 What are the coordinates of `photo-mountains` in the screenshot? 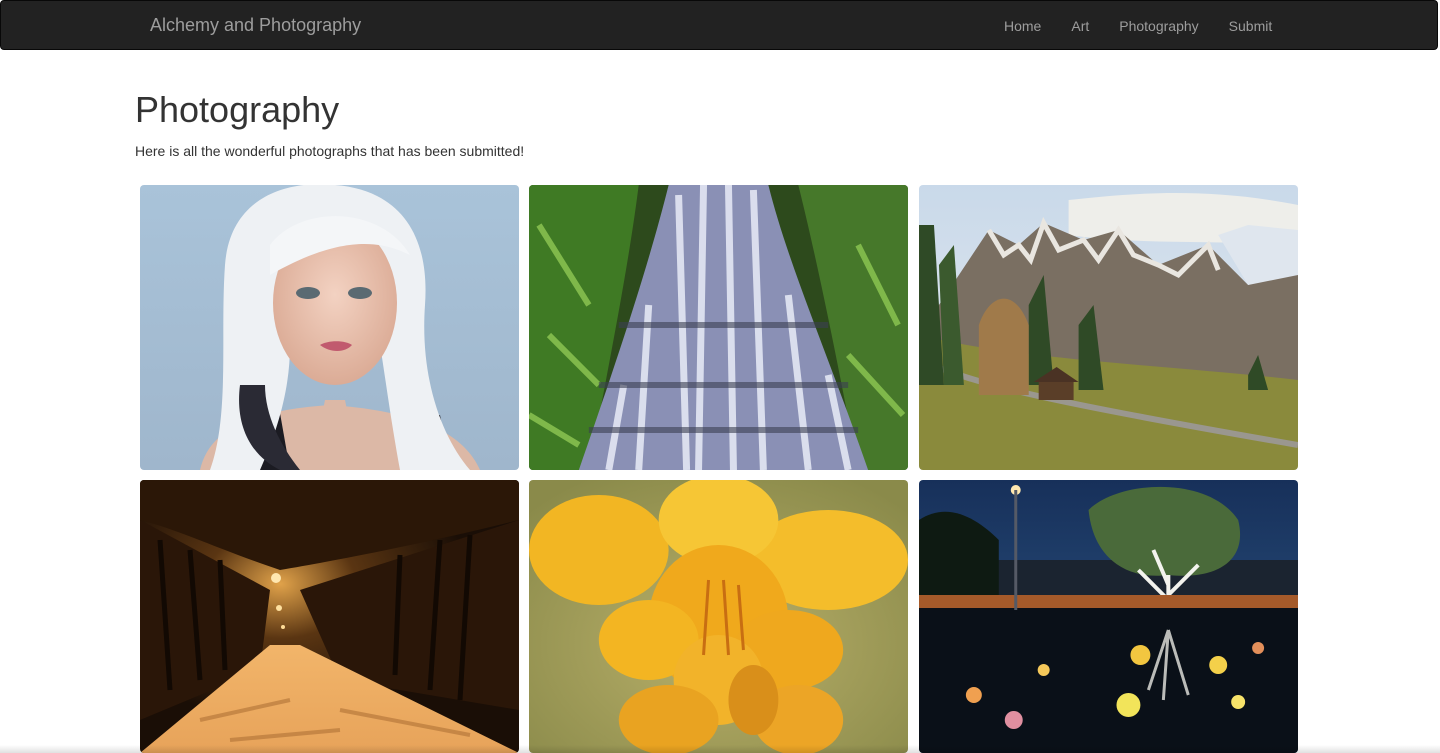 It's located at (1108, 327).